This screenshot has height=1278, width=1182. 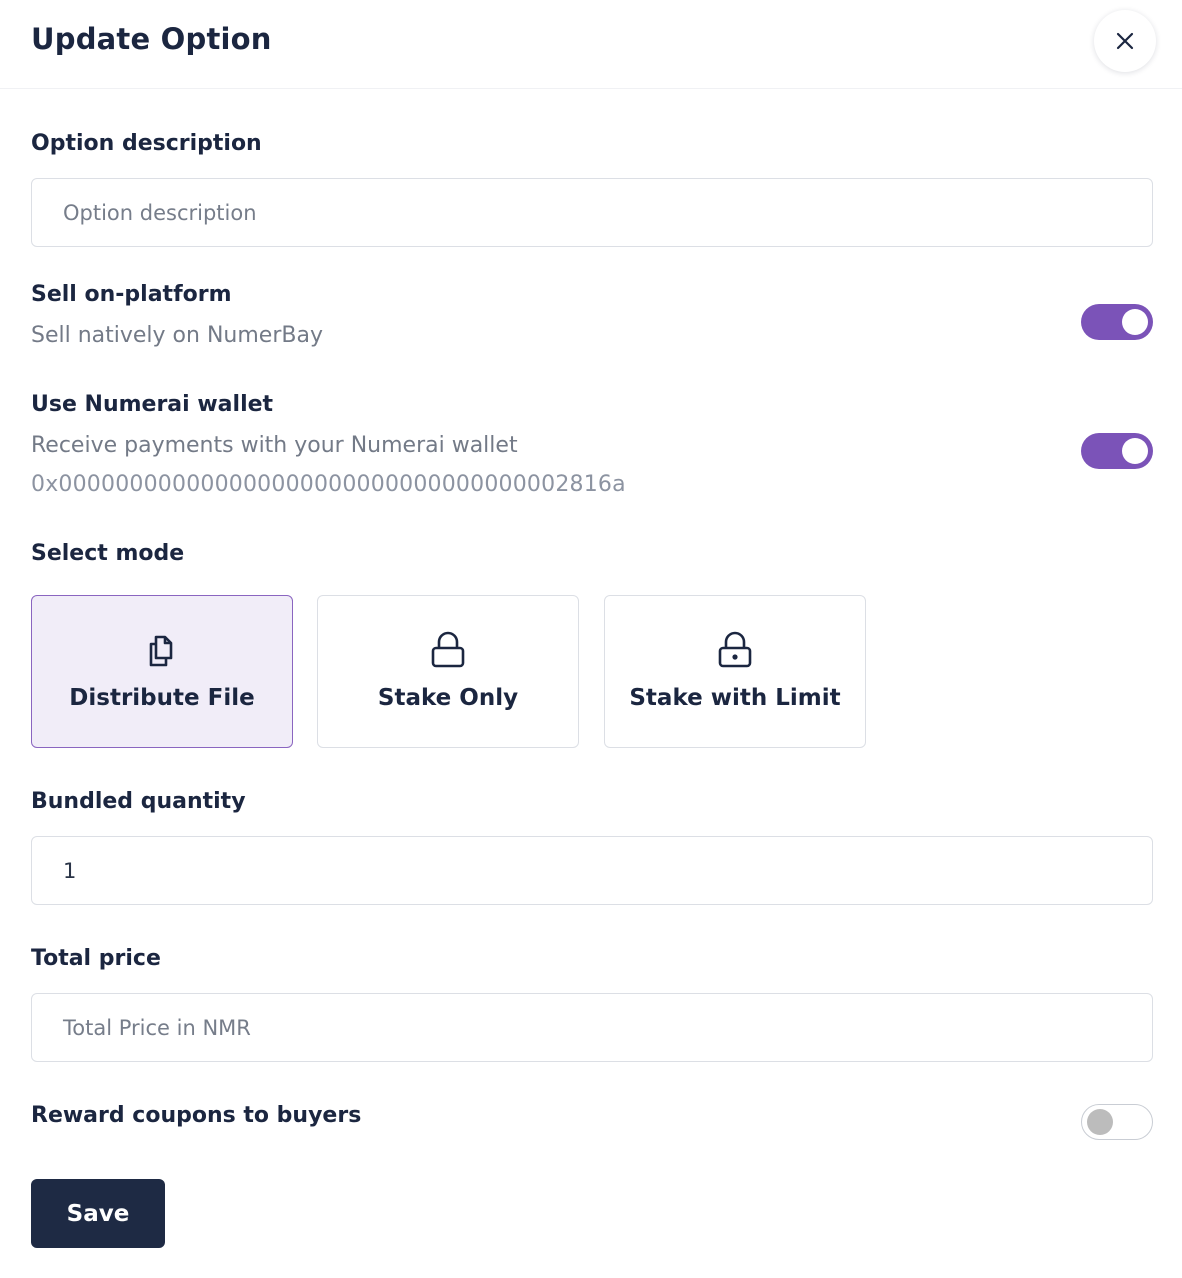 I want to click on total-price-input: Total Price in NMR, so click(x=592, y=1027).